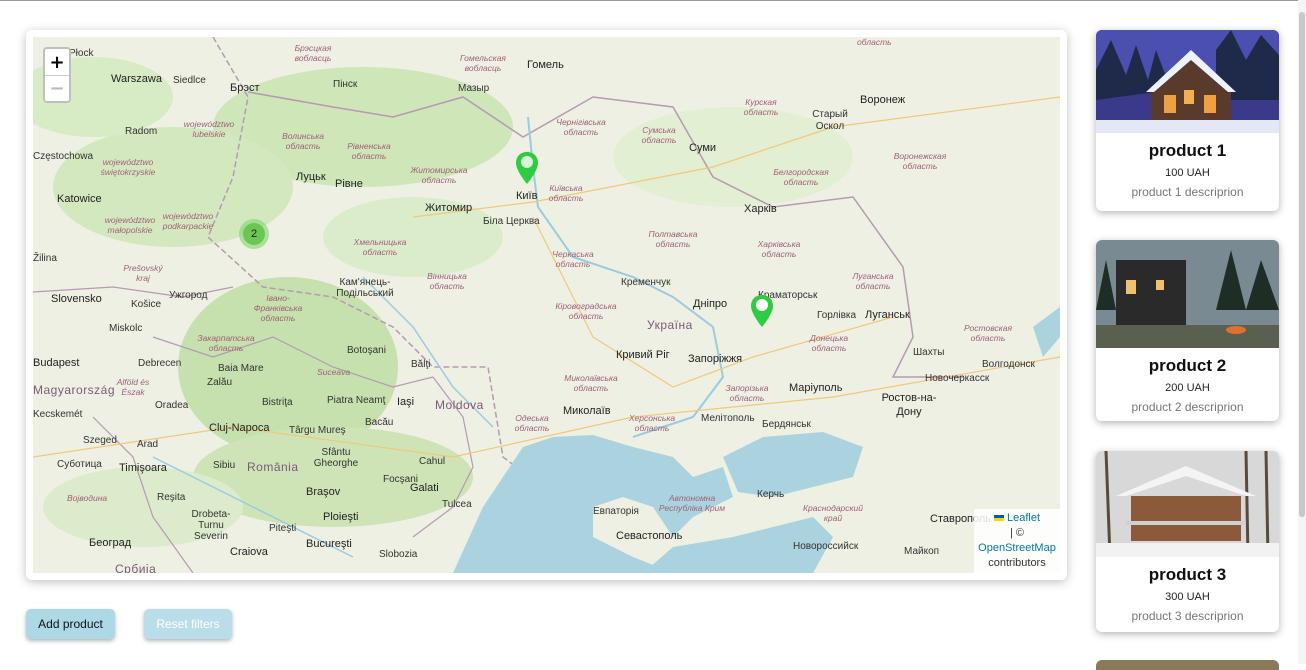  I want to click on map-label: Magyarország, so click(74, 390).